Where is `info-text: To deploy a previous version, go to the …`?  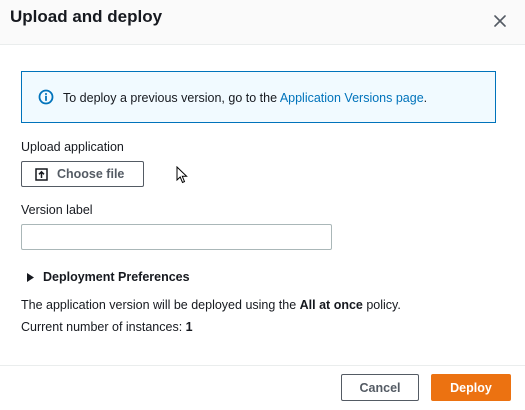
info-text: To deploy a previous version, go to the … is located at coordinates (245, 98).